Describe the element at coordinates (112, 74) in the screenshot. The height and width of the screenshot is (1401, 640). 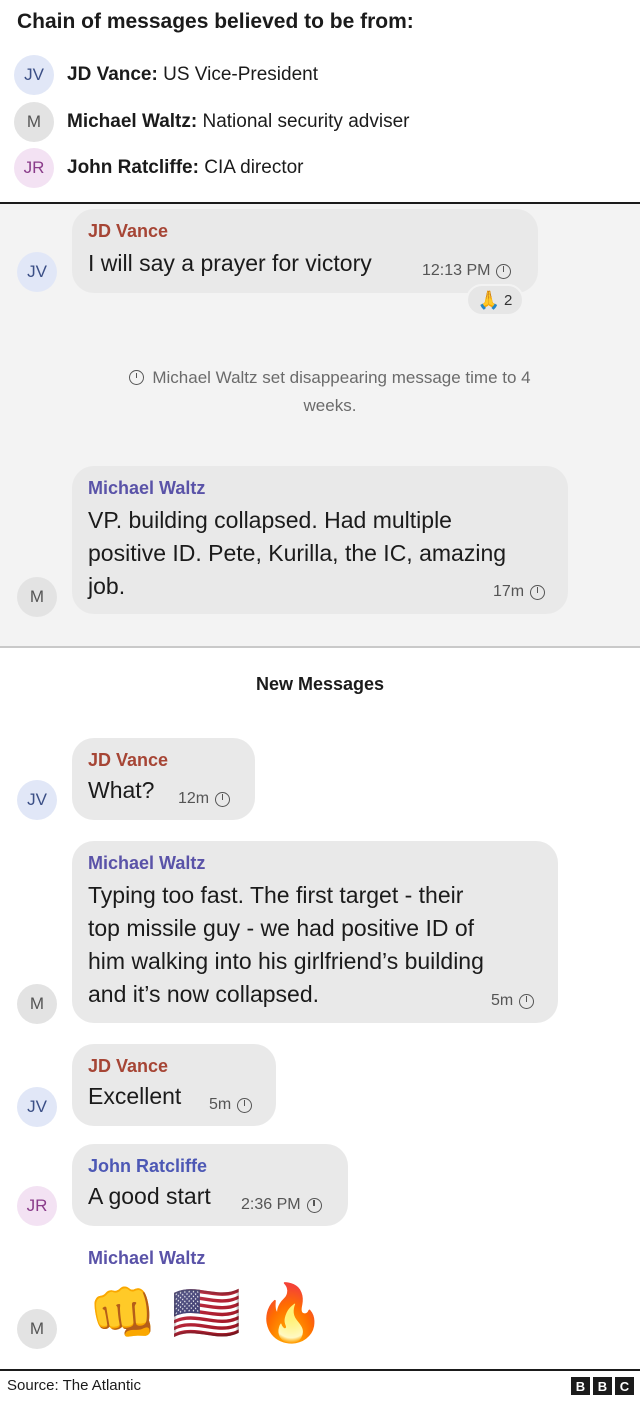
I see `legend-name: JD Vance:` at that location.